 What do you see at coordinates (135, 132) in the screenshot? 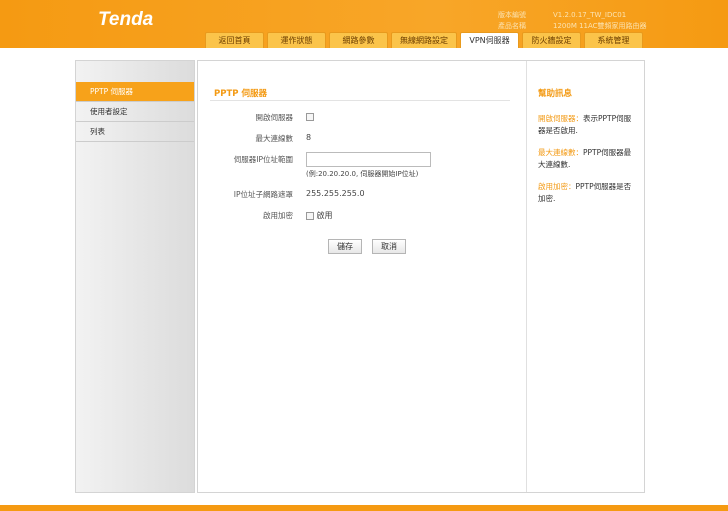
I see `sidebar-item-list: 列表` at bounding box center [135, 132].